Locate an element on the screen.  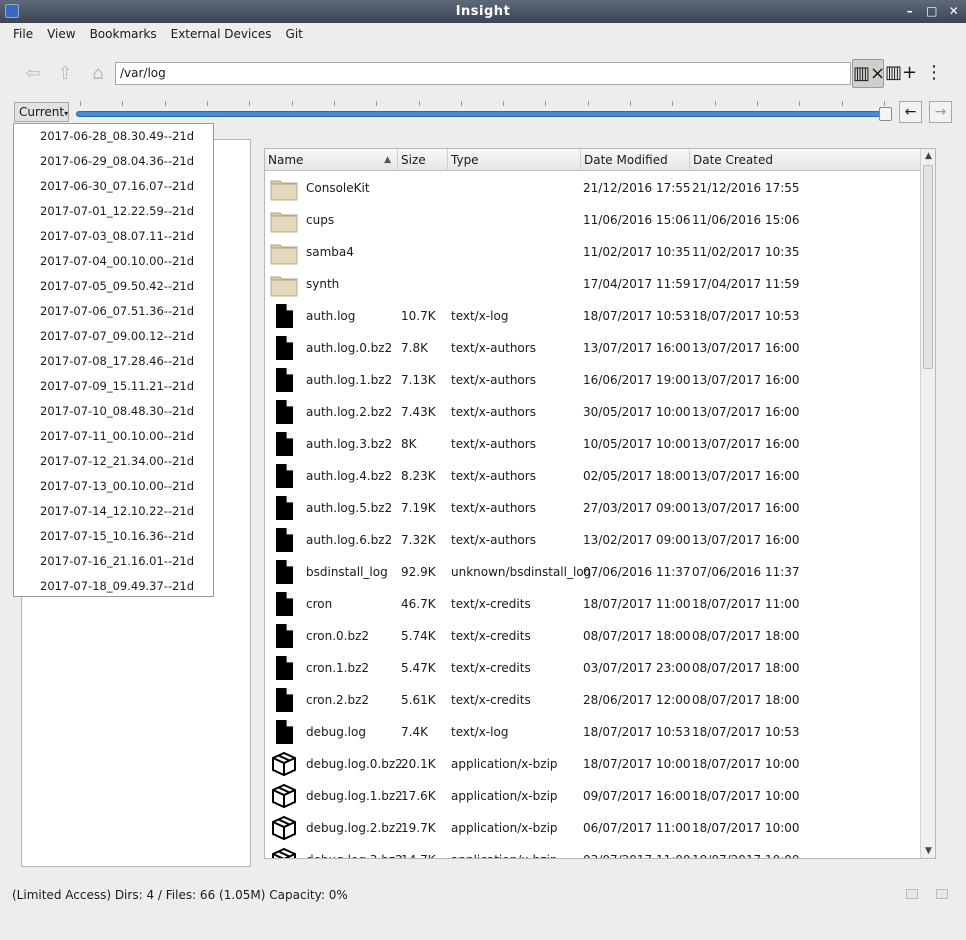
scroll-up-icon: ▲ is located at coordinates (928, 156).